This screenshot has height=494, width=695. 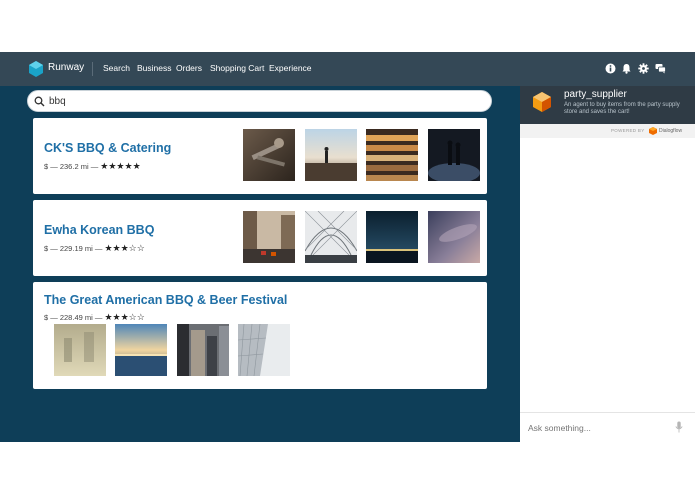 I want to click on distance: 236.2 mi, so click(x=74, y=166).